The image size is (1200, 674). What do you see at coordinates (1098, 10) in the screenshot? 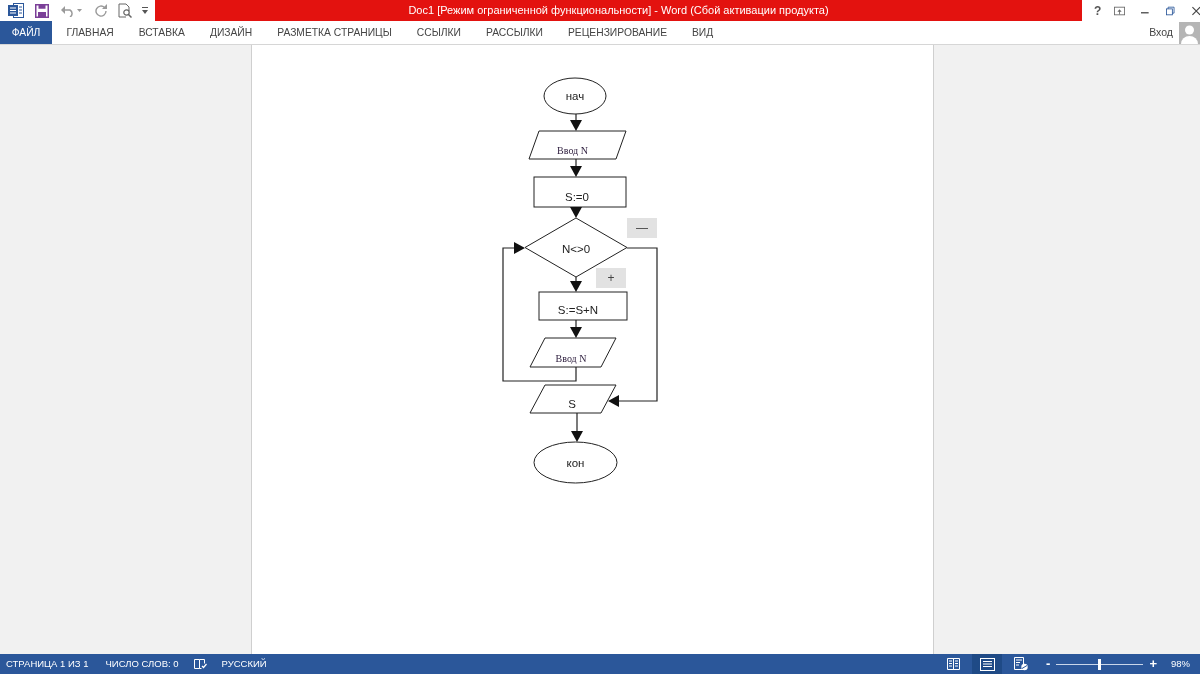
I see `help-button: ?` at bounding box center [1098, 10].